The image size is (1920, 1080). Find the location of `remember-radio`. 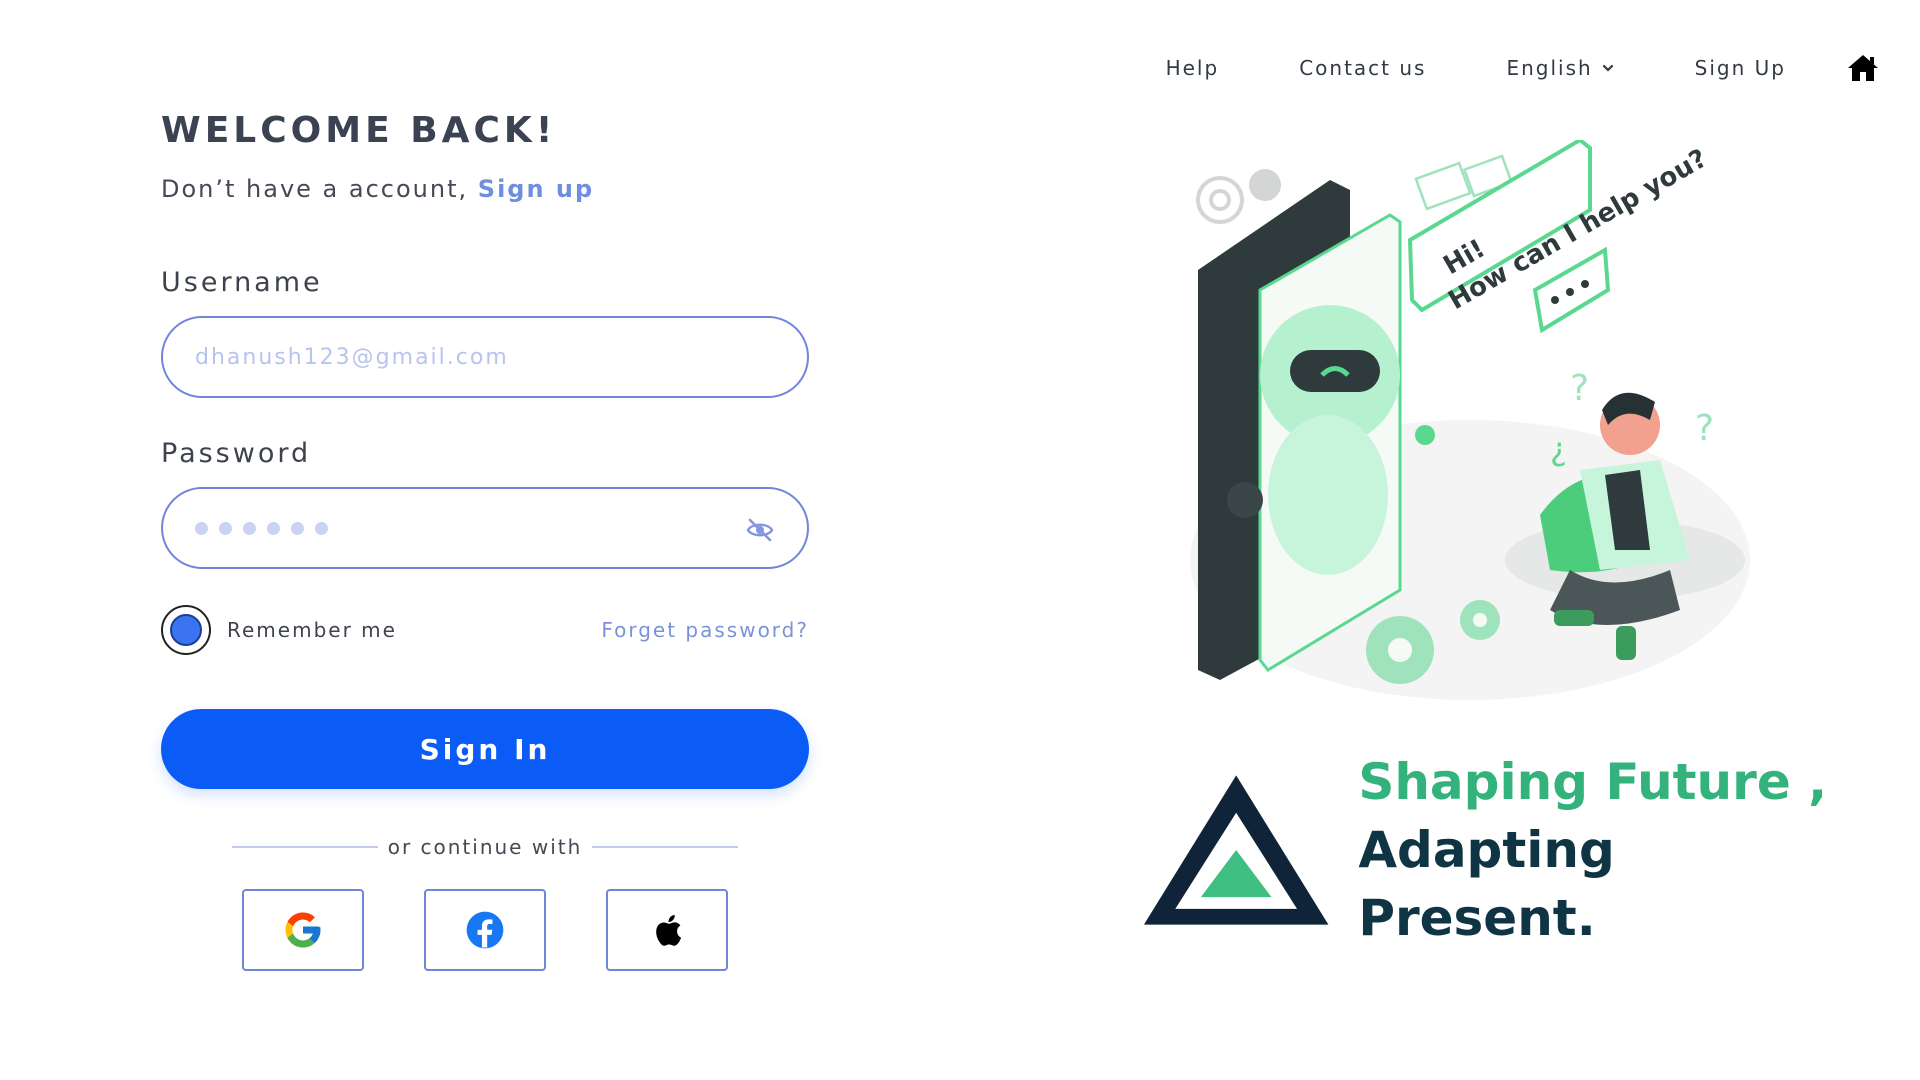

remember-radio is located at coordinates (186, 630).